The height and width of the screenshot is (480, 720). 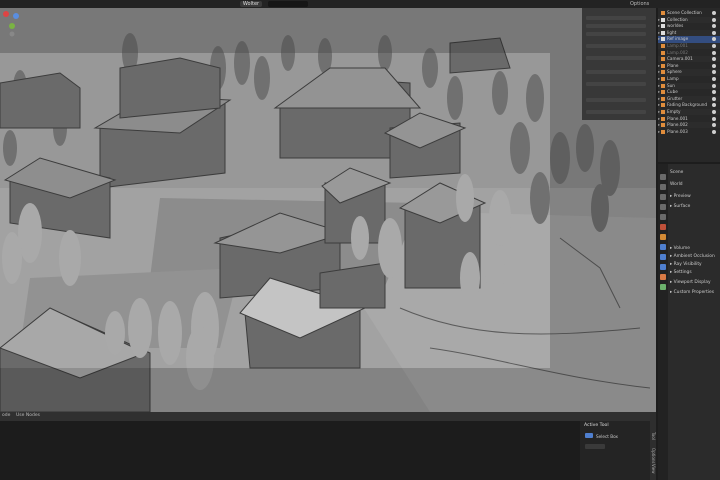 What do you see at coordinates (616, 26) in the screenshot?
I see `field-rotation` at bounding box center [616, 26].